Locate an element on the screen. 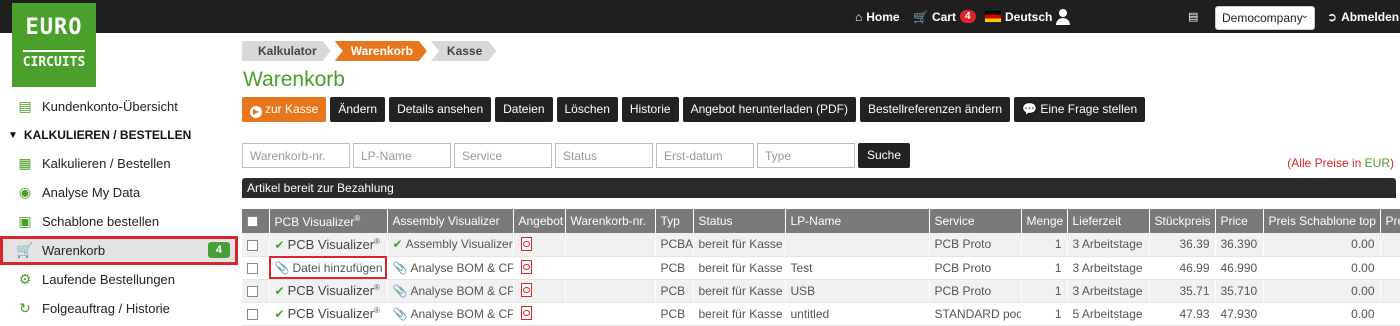  sidebar-item-history: ↻ Folgeauftrag / Historie is located at coordinates (119, 308).